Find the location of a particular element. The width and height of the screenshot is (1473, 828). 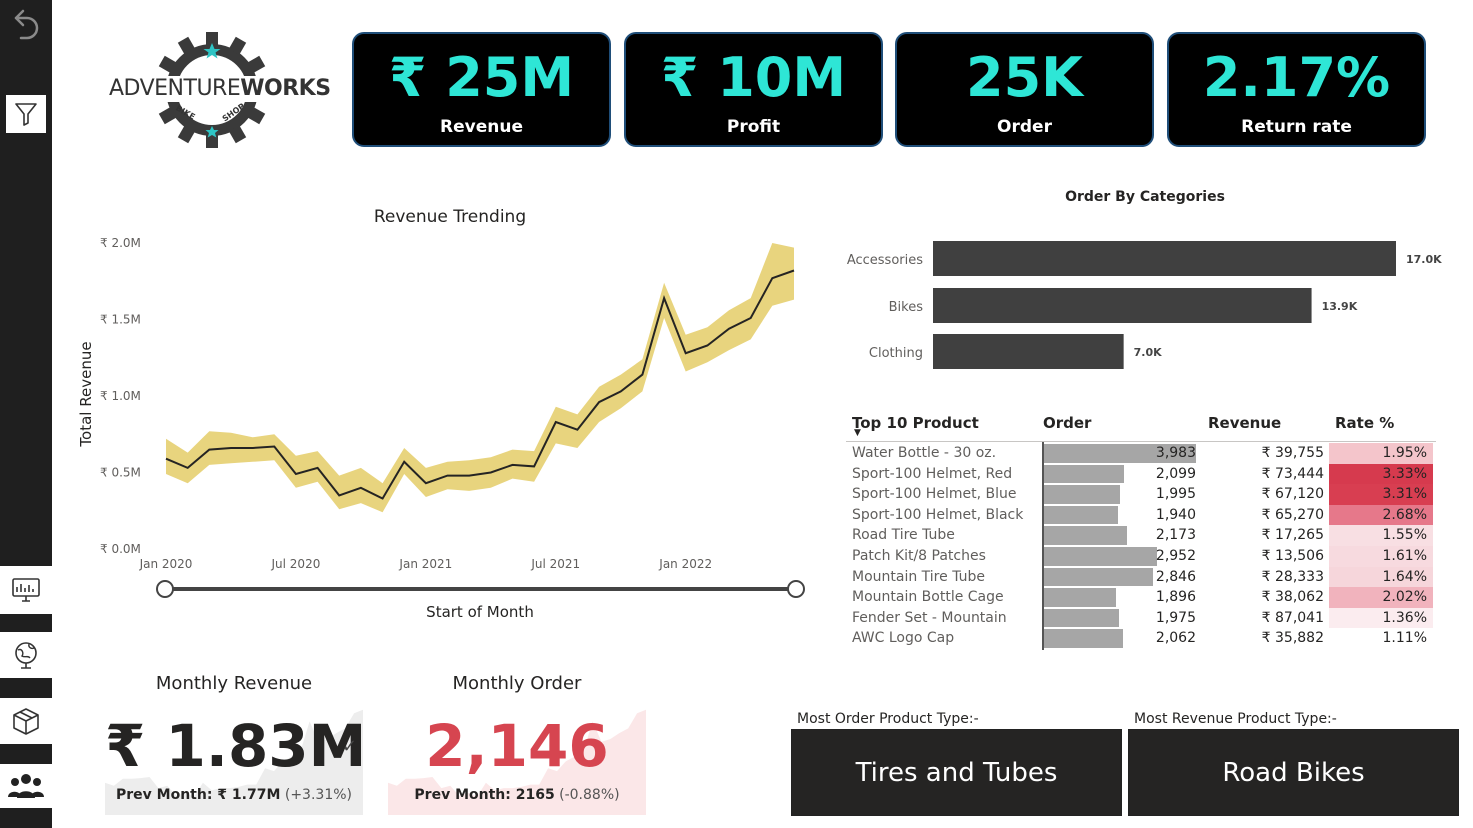

monthly-revenue-prev: Prev Month: ₹ 1.77M (+3.31%) is located at coordinates (234, 795).